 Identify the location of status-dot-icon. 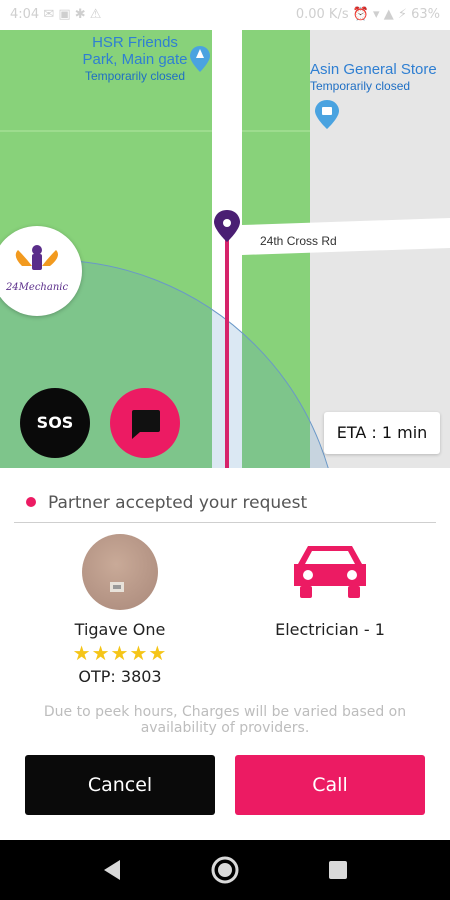
(31, 502).